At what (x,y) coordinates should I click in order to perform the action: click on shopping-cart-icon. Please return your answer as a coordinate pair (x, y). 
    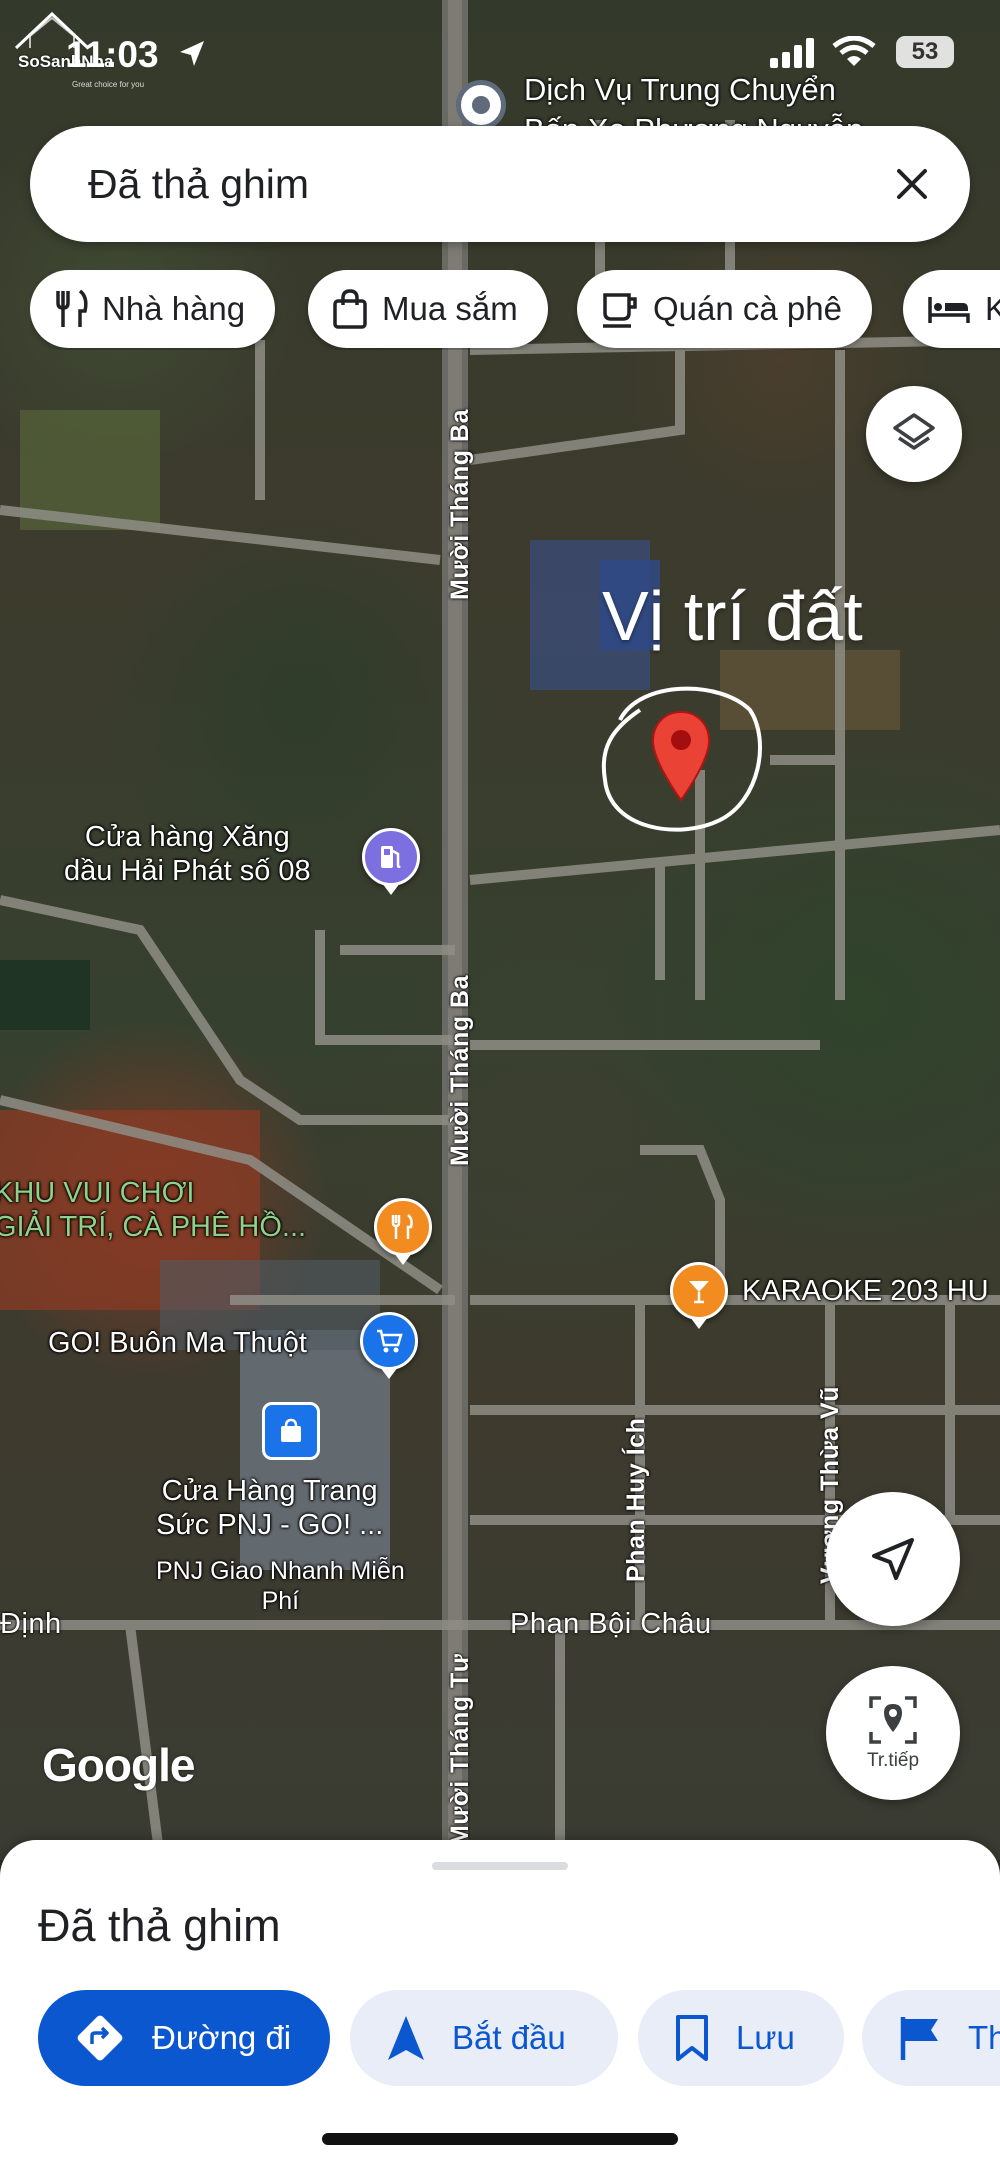
    Looking at the image, I should click on (390, 1341).